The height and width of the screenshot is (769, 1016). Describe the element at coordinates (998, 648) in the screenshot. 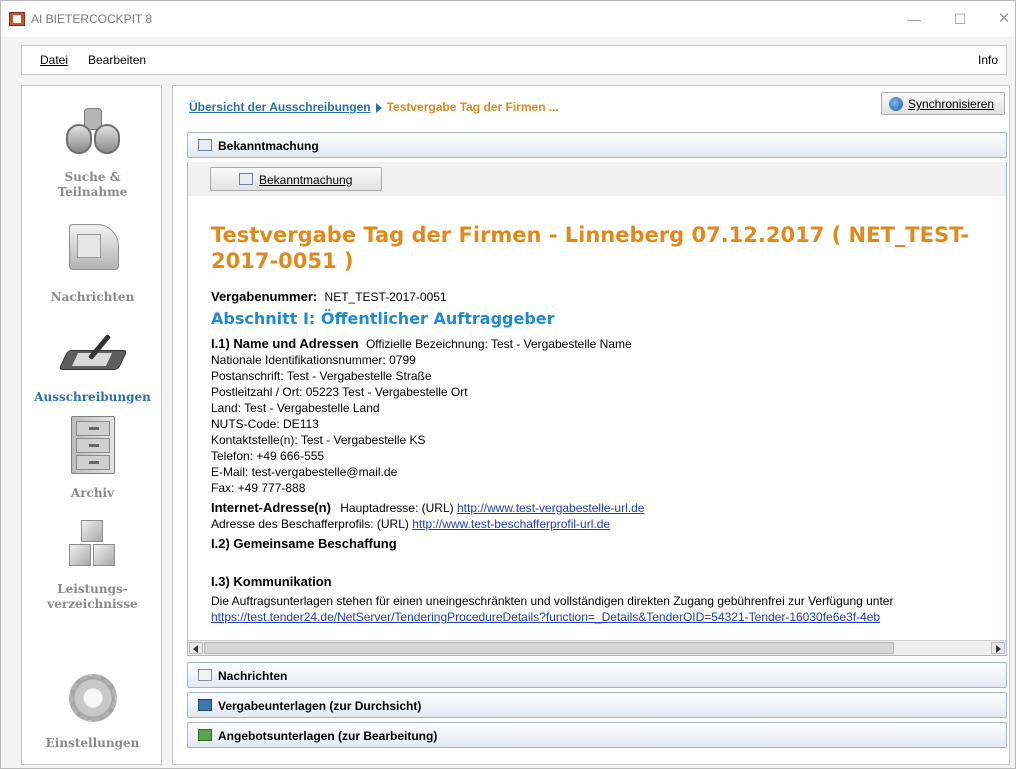

I see `scroll-right-icon` at that location.